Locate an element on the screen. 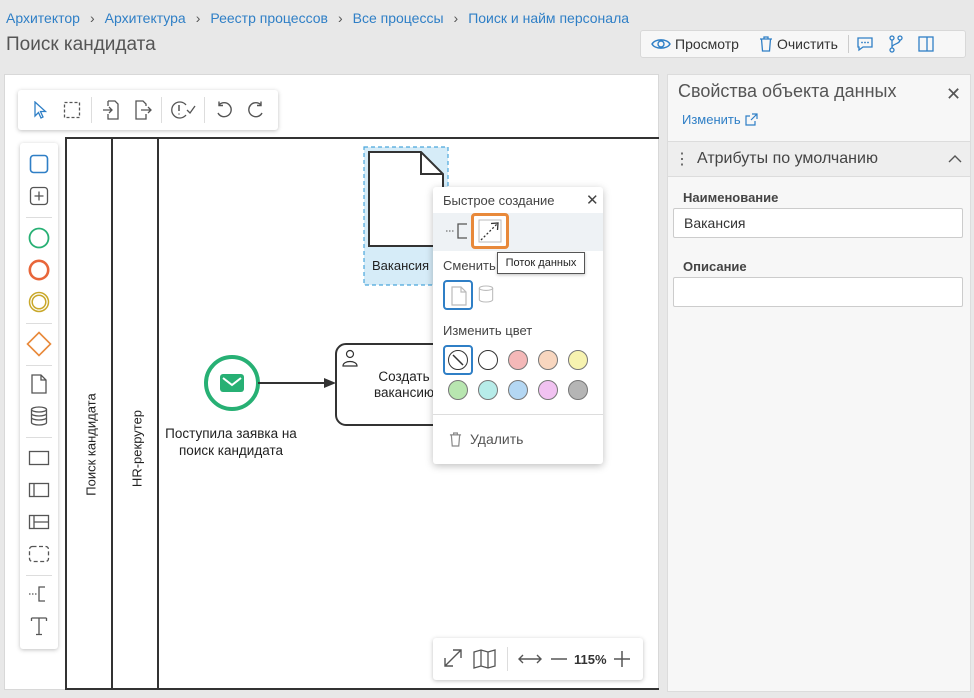  selection-icon is located at coordinates (71, 110).